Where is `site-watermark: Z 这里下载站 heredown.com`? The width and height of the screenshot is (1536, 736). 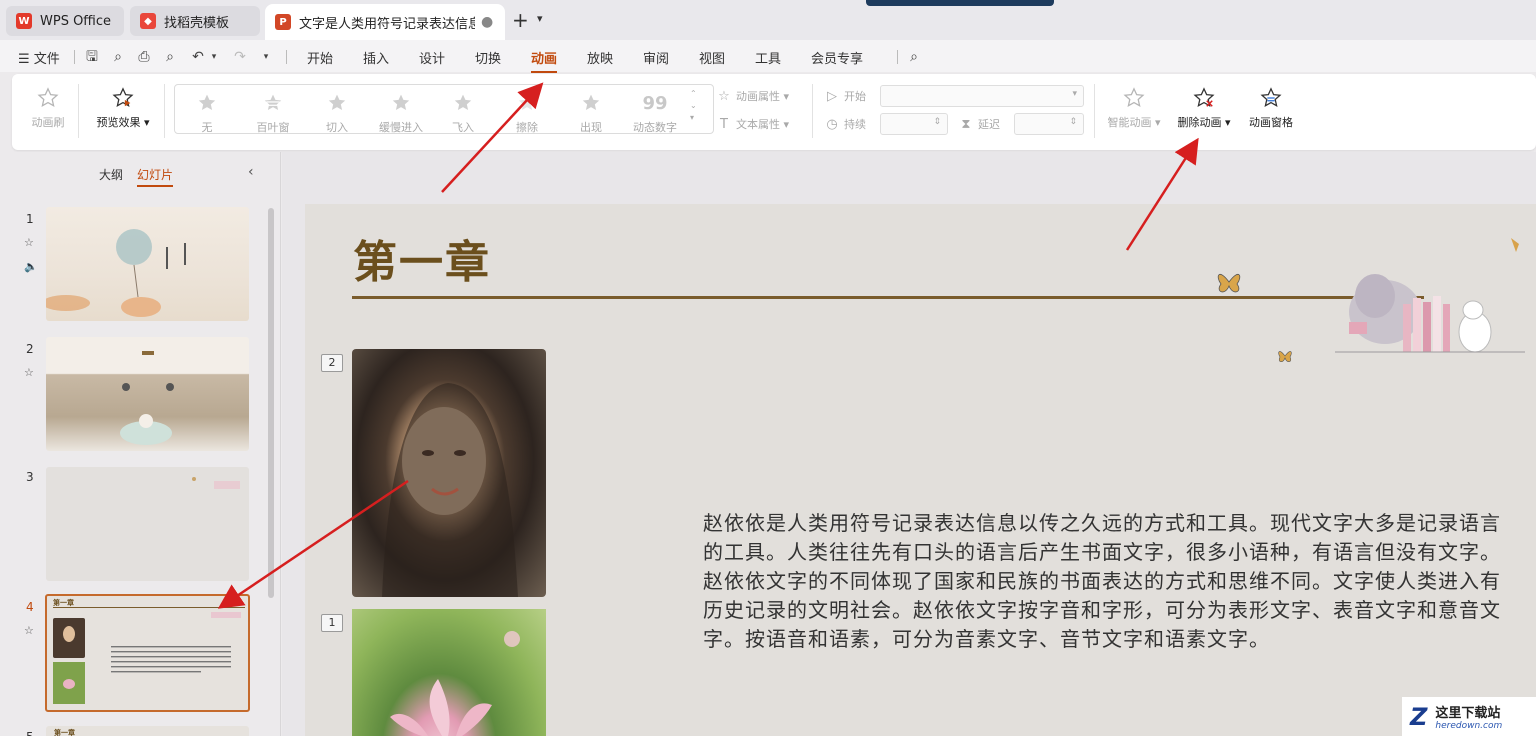 site-watermark: Z 这里下载站 heredown.com is located at coordinates (1469, 716).